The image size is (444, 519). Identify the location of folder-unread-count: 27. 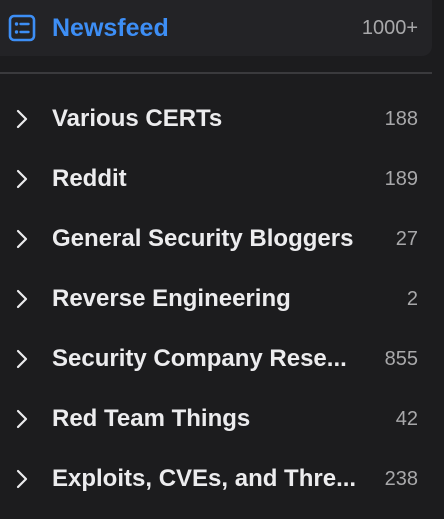
(406, 239).